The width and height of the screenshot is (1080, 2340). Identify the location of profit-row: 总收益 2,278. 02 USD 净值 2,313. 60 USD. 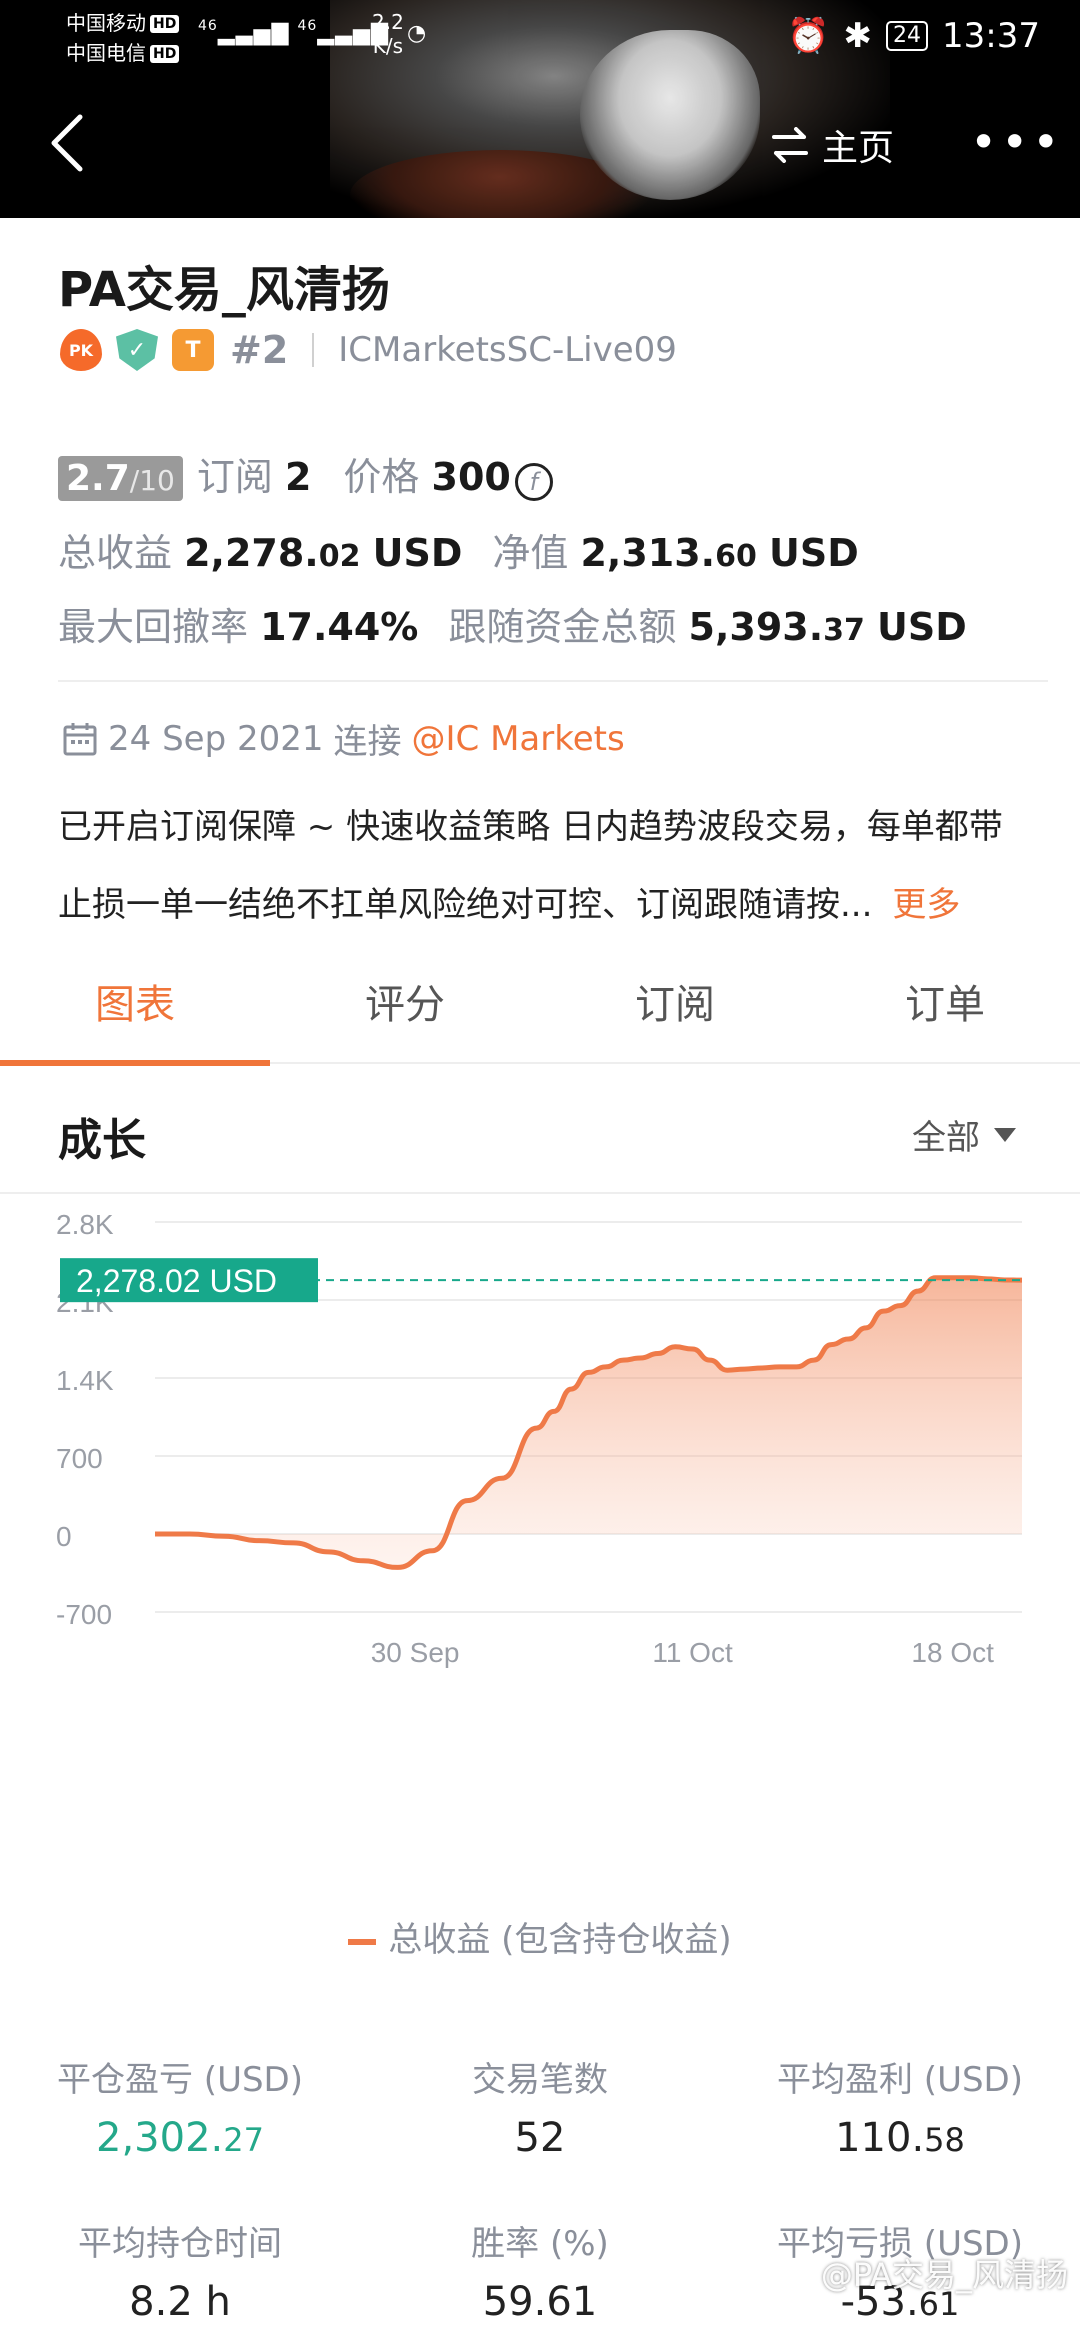
(458, 549).